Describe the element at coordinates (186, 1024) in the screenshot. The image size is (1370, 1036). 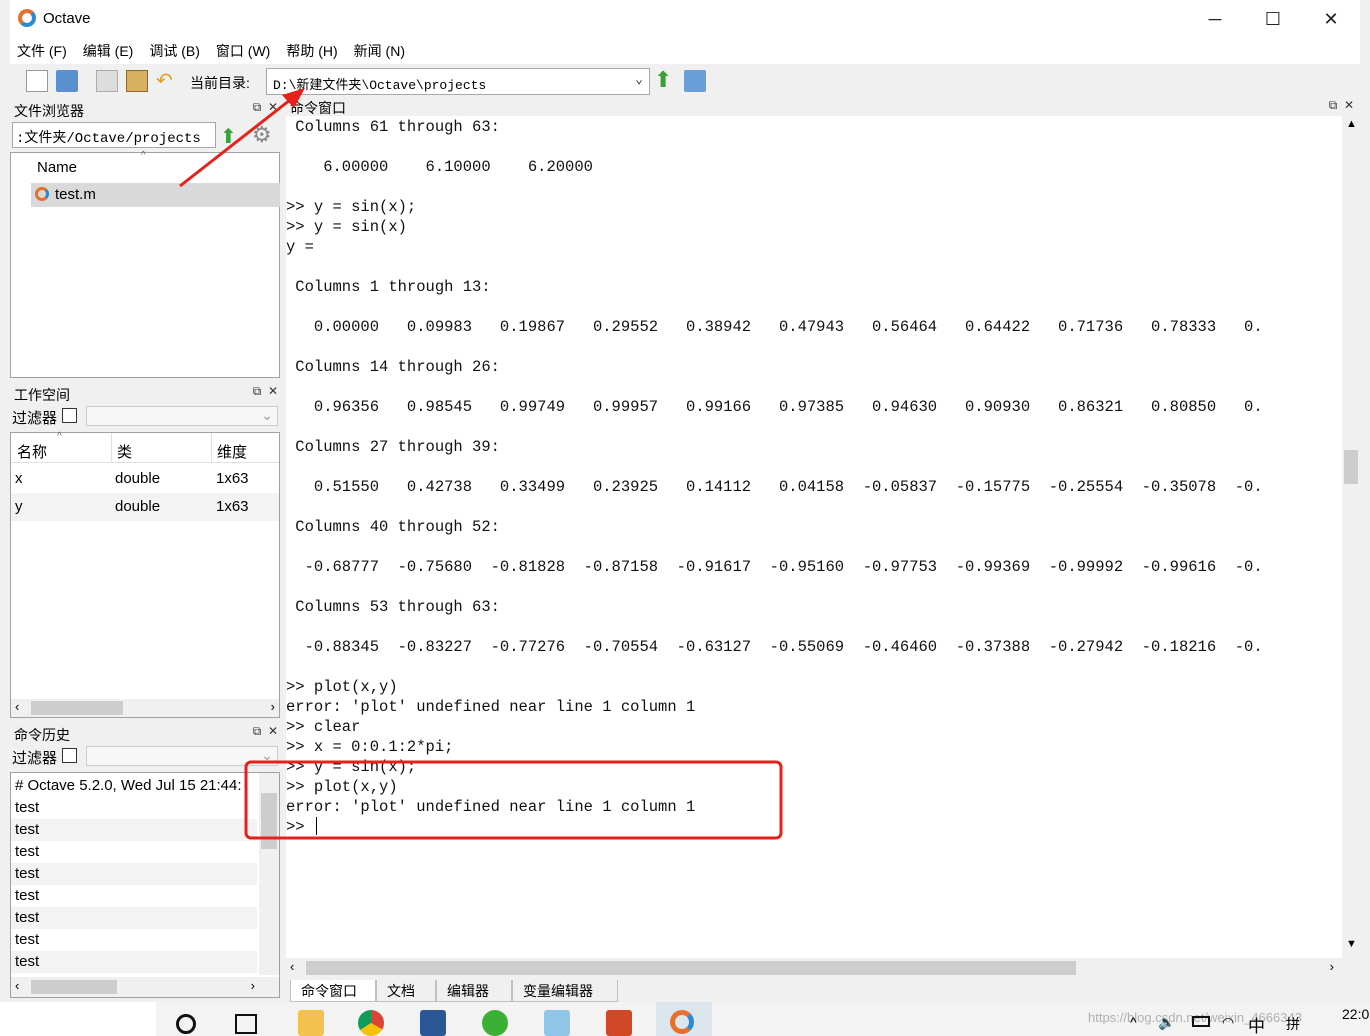
I see `search-circle-icon` at that location.